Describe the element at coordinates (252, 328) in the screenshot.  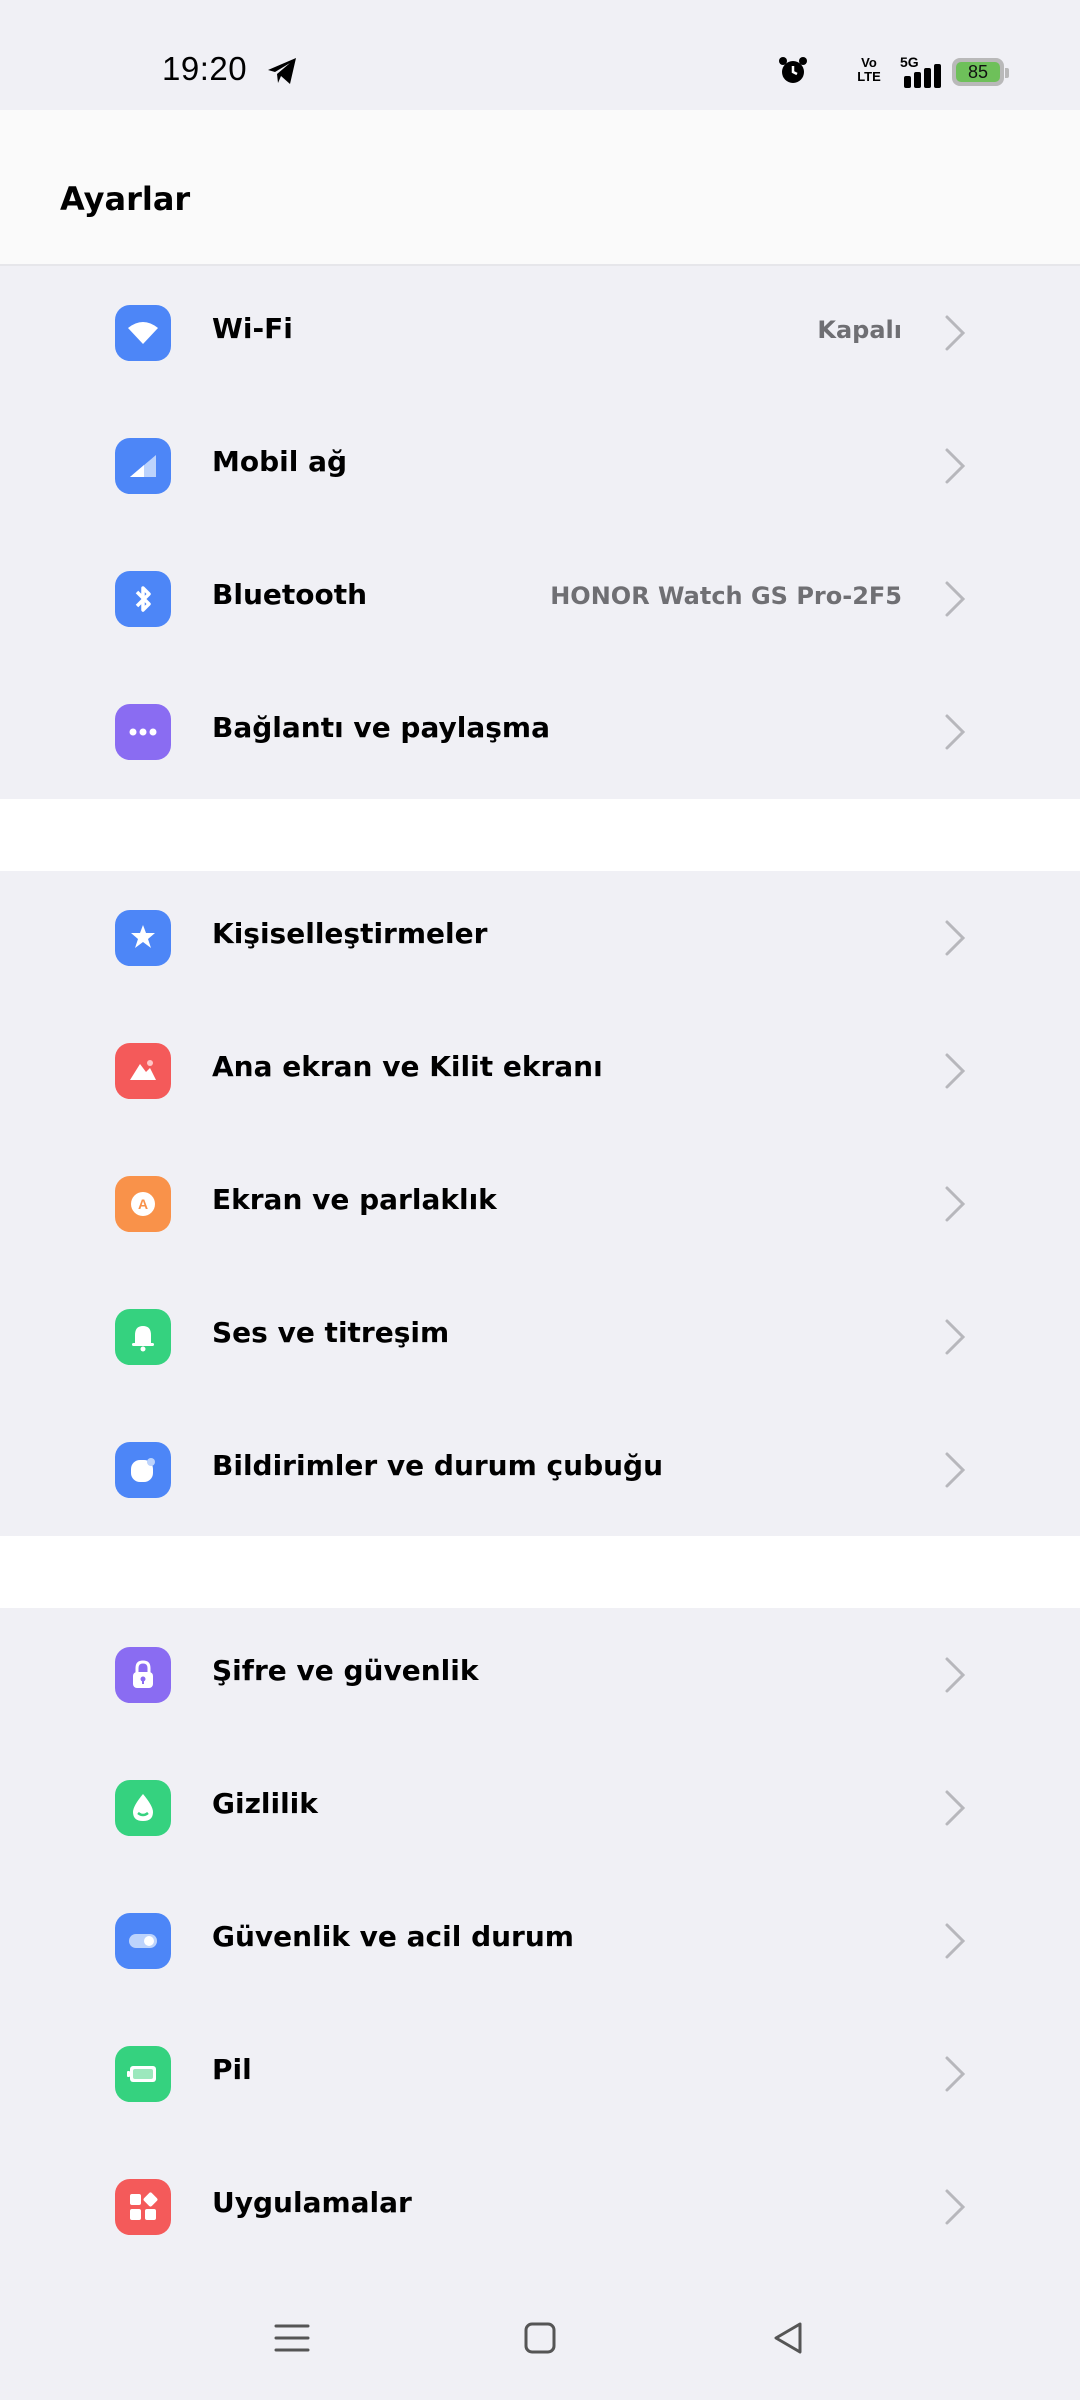
I see `settings-item-label: Wi-Fi` at that location.